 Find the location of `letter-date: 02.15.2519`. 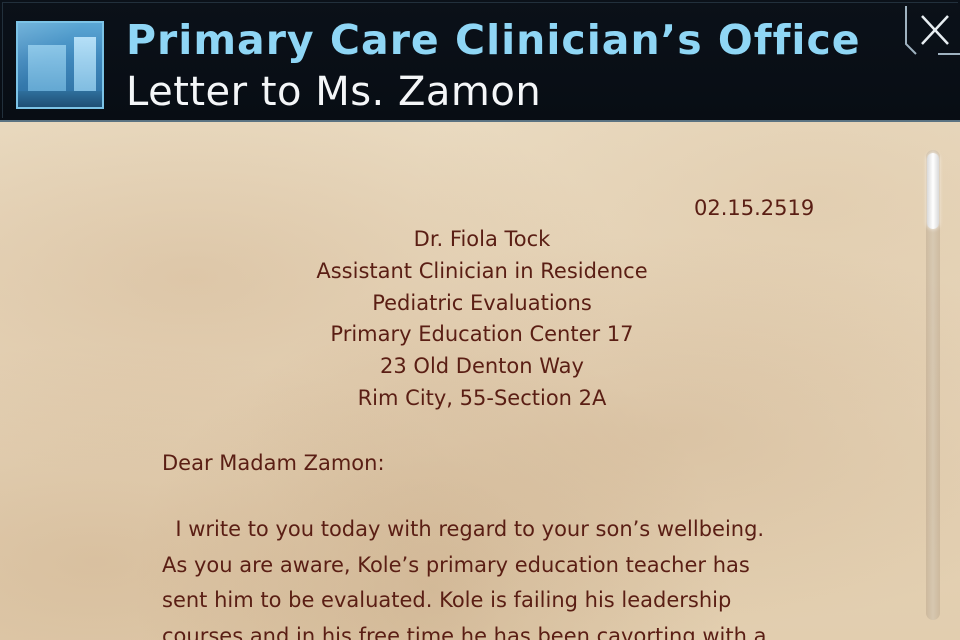

letter-date: 02.15.2519 is located at coordinates (754, 208).